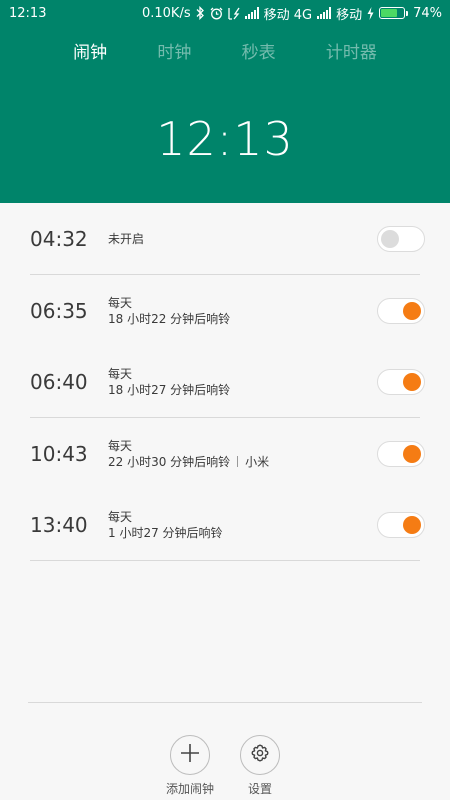 This screenshot has width=450, height=800. Describe the element at coordinates (216, 13) in the screenshot. I see `alarm-clock-icon` at that location.